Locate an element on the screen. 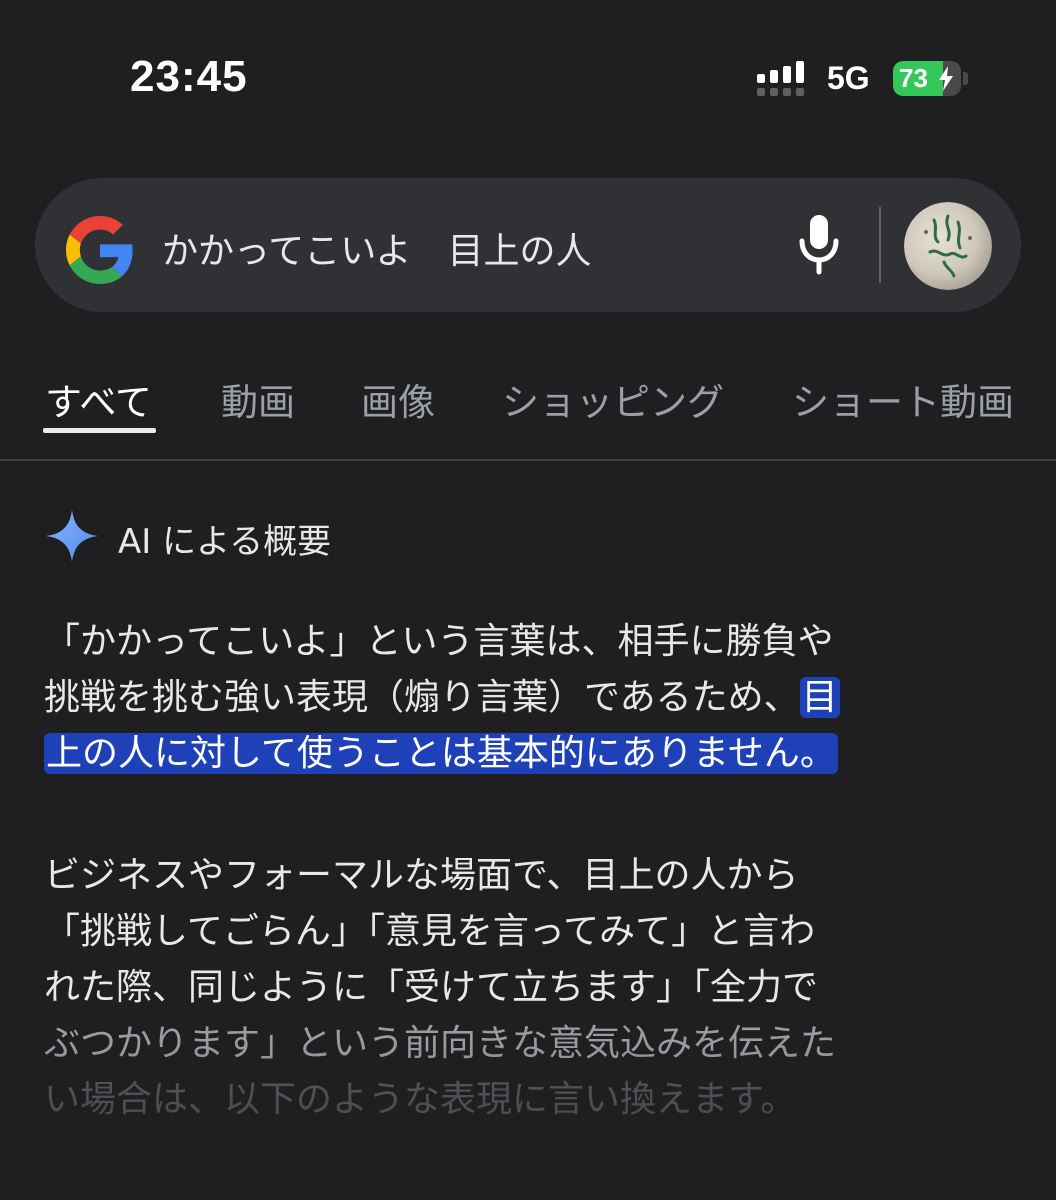 The width and height of the screenshot is (1056, 1200). google-g-icon is located at coordinates (99, 250).